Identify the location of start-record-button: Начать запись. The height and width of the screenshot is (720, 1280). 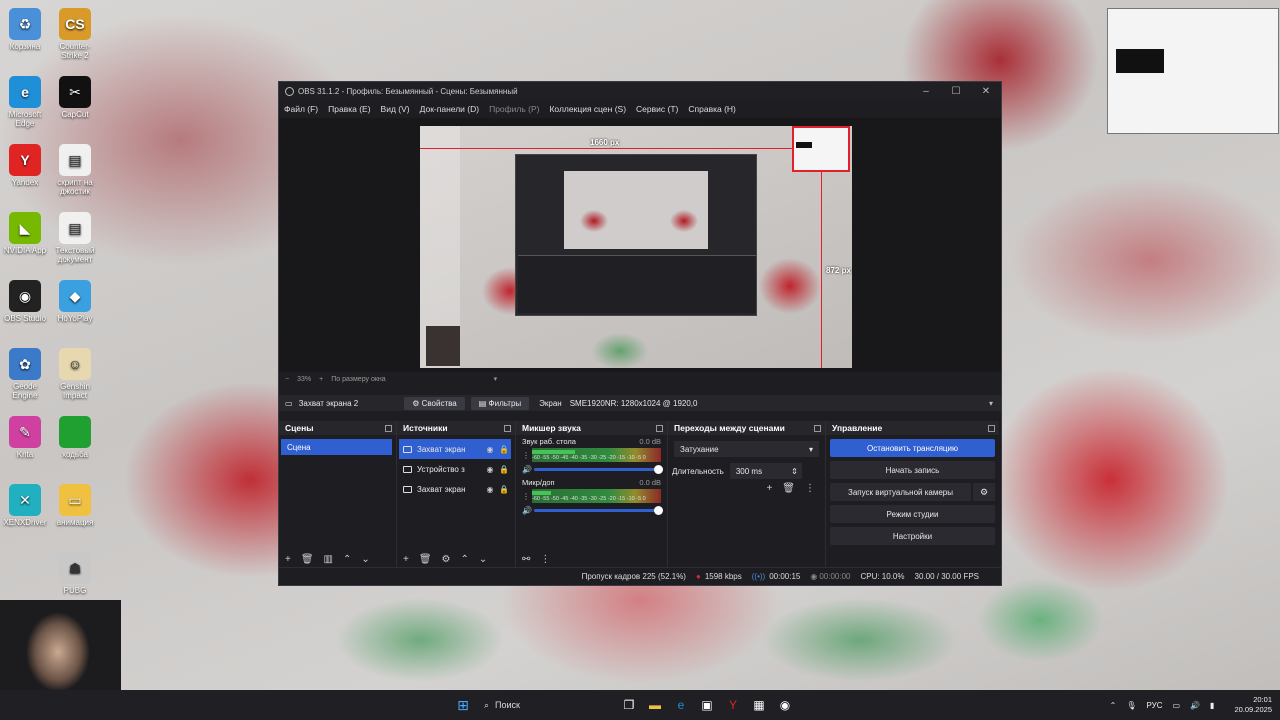
(912, 470).